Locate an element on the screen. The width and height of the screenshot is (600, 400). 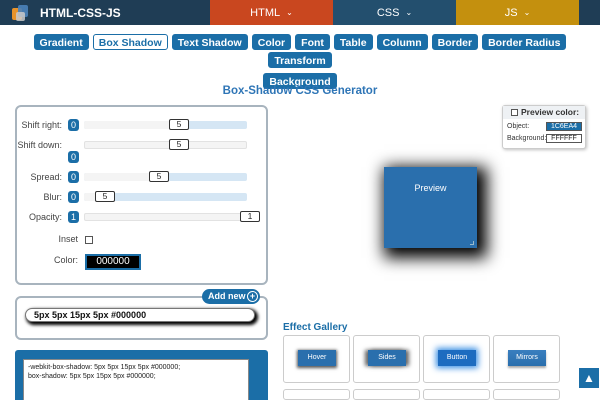
scroll-to-top-icon: ▲ is located at coordinates (589, 378).